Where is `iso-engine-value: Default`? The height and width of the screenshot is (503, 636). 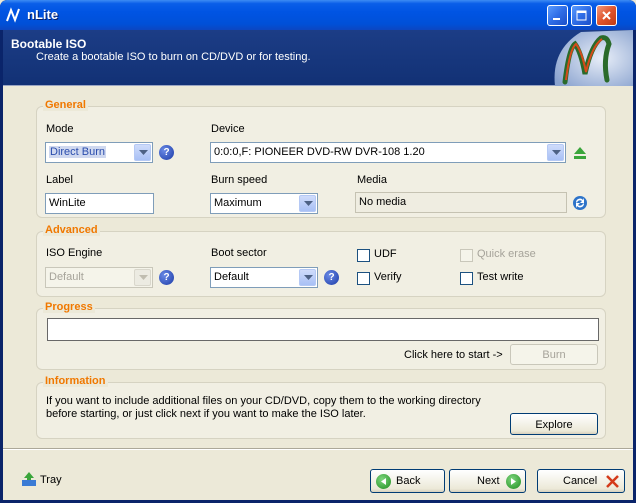
iso-engine-value: Default is located at coordinates (66, 277).